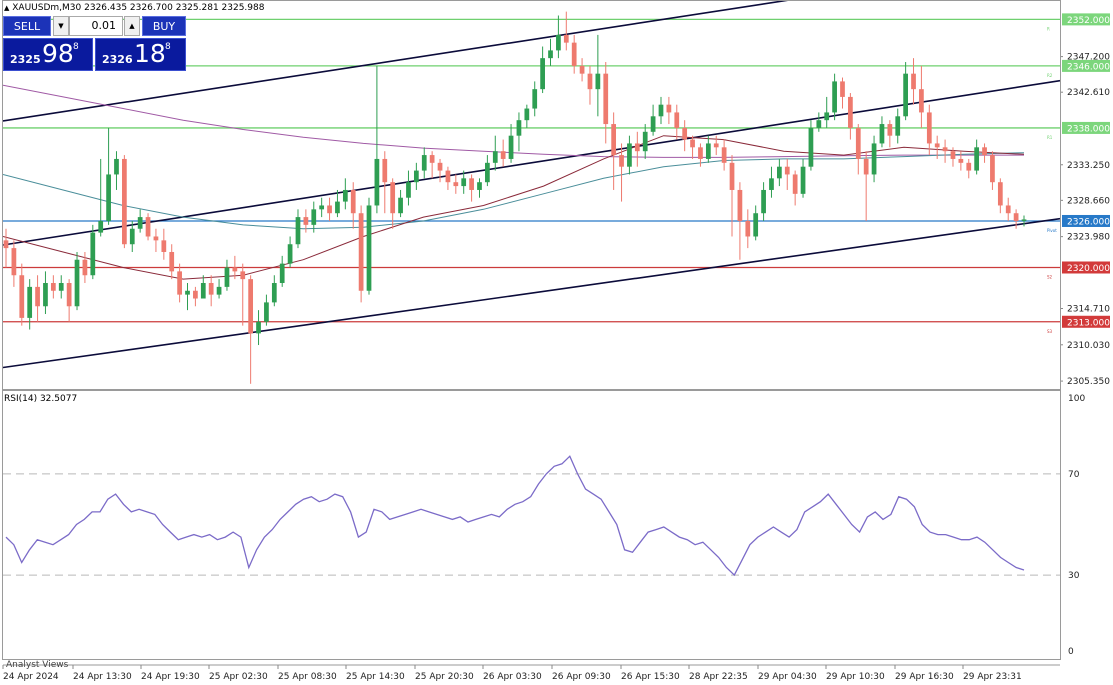 This screenshot has width=1113, height=685. I want to click on time-tick-label: 25 Apr 14:30, so click(375, 677).